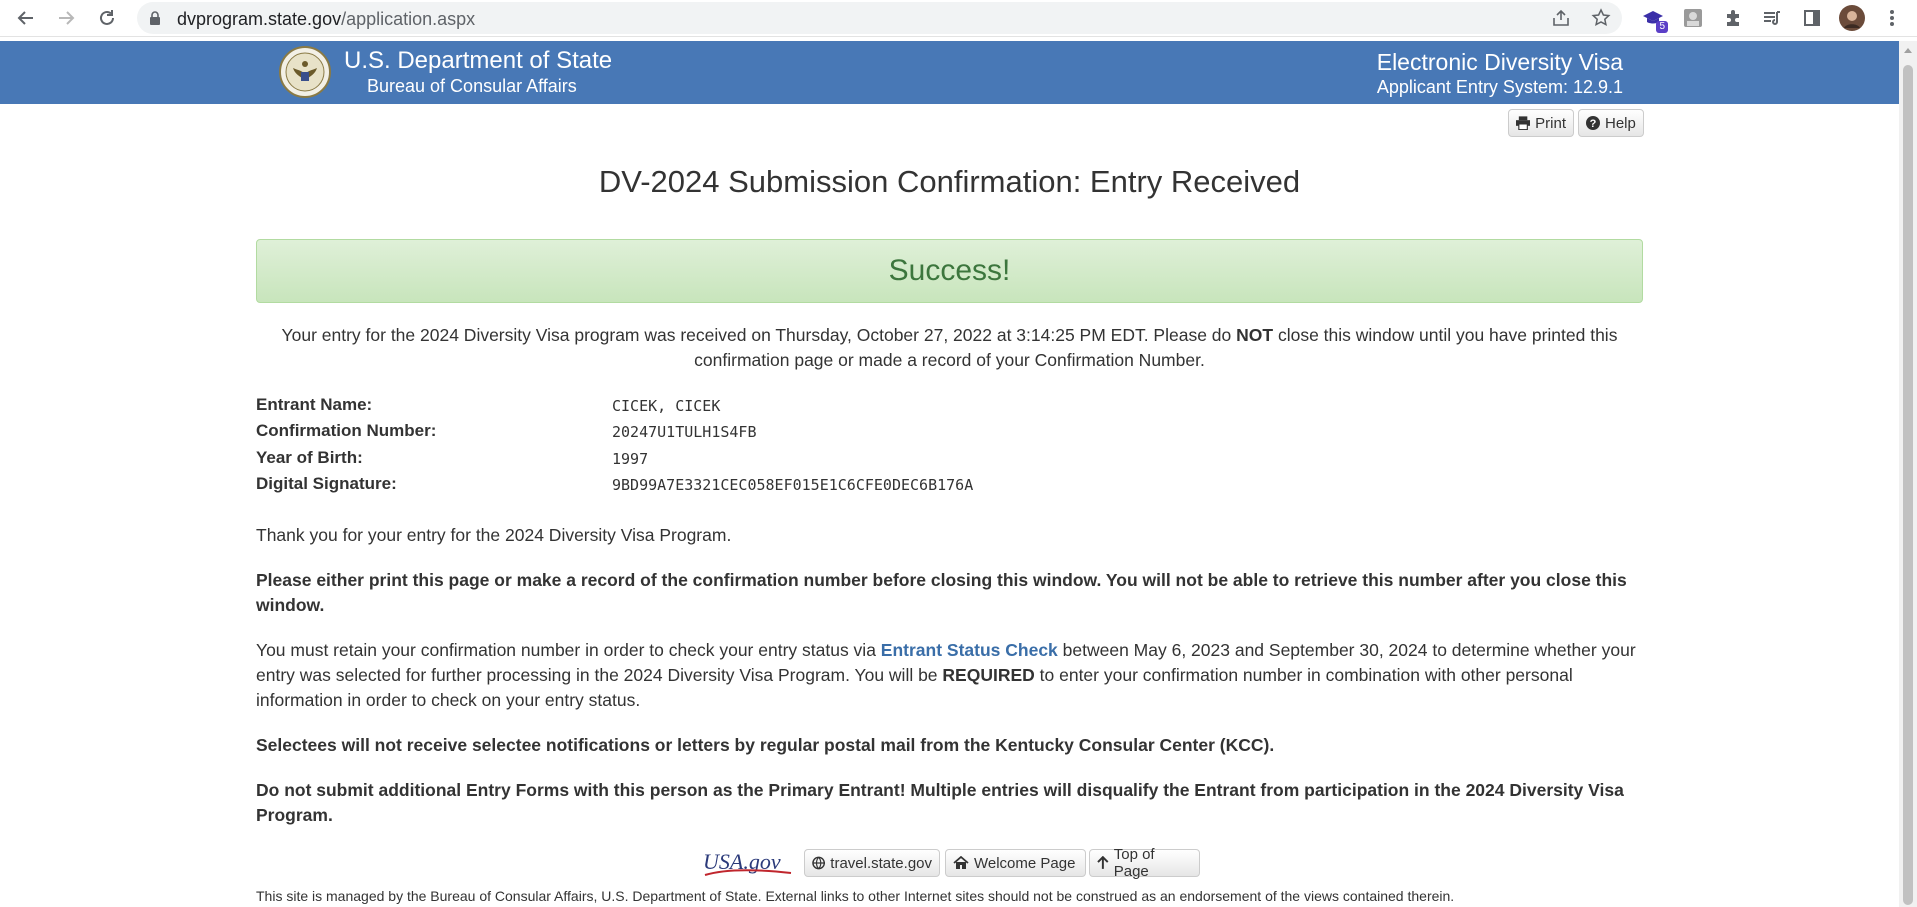 The height and width of the screenshot is (907, 1917). What do you see at coordinates (1772, 18) in the screenshot?
I see `reading-list-icon` at bounding box center [1772, 18].